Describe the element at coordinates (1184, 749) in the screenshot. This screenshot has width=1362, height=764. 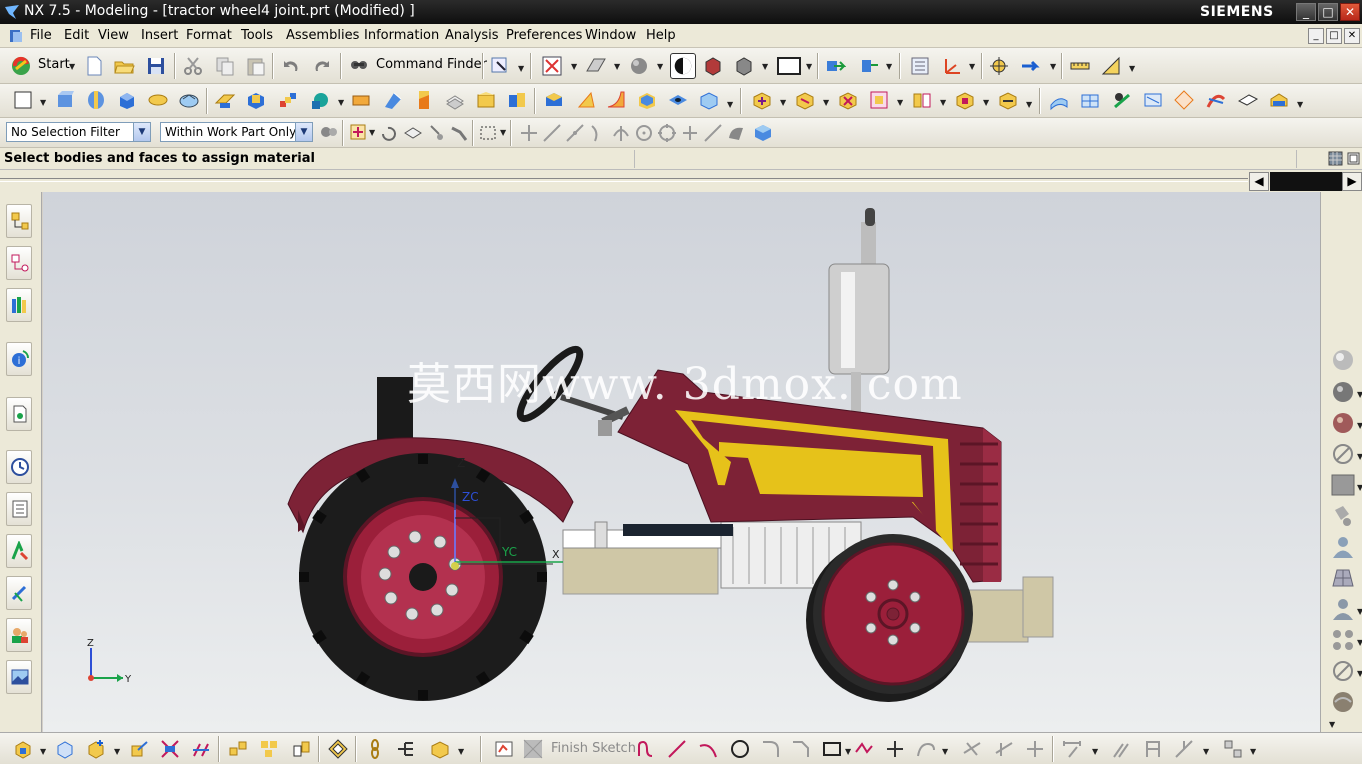
I see `show-constraints-icon` at that location.